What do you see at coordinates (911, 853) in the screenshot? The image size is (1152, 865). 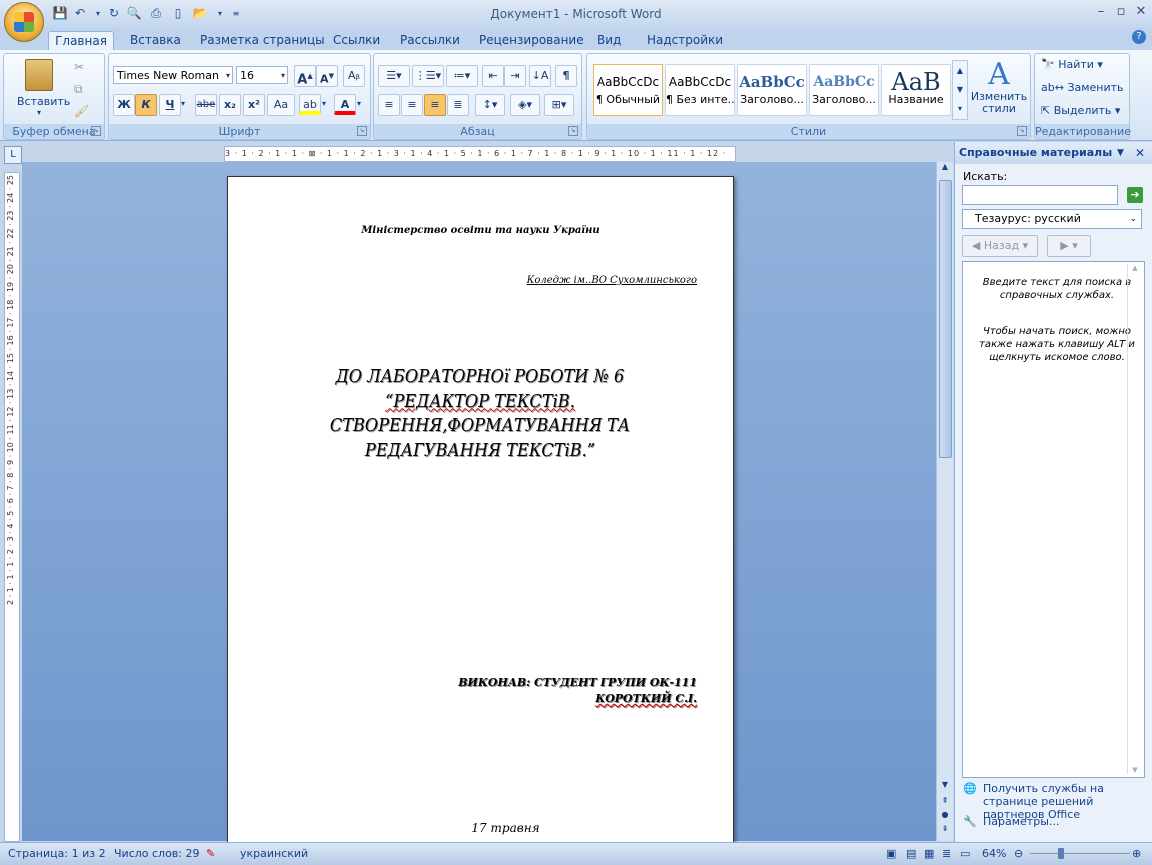 I see `full-screen-reading-icon: ▤` at bounding box center [911, 853].